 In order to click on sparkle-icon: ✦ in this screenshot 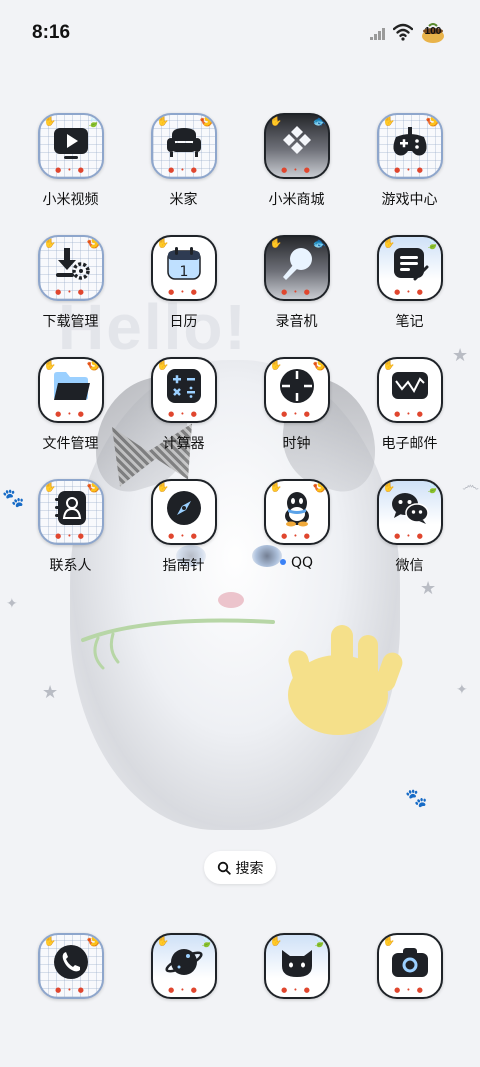, I will do `click(462, 690)`.